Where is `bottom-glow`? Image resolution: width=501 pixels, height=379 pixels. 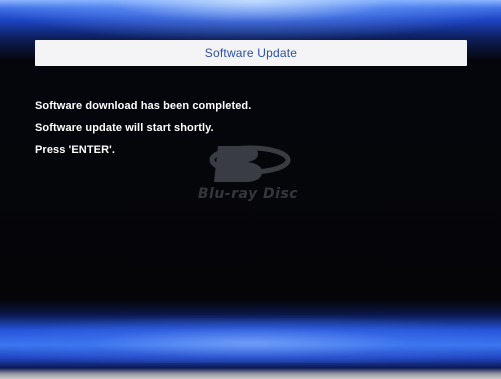 bottom-glow is located at coordinates (250, 340).